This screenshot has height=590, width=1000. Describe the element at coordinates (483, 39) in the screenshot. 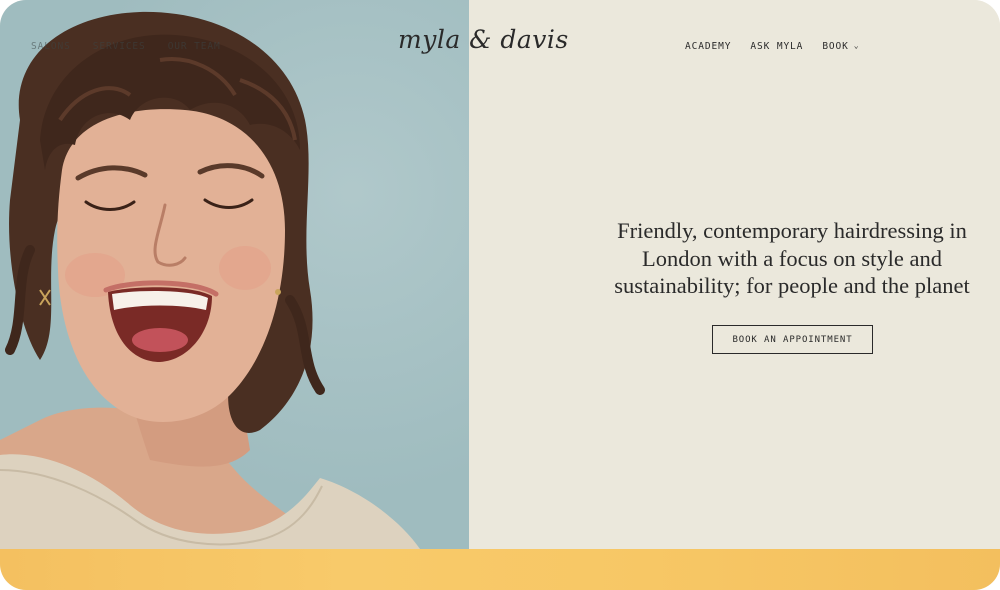

I see `brand-logo-text: myla & davis` at that location.